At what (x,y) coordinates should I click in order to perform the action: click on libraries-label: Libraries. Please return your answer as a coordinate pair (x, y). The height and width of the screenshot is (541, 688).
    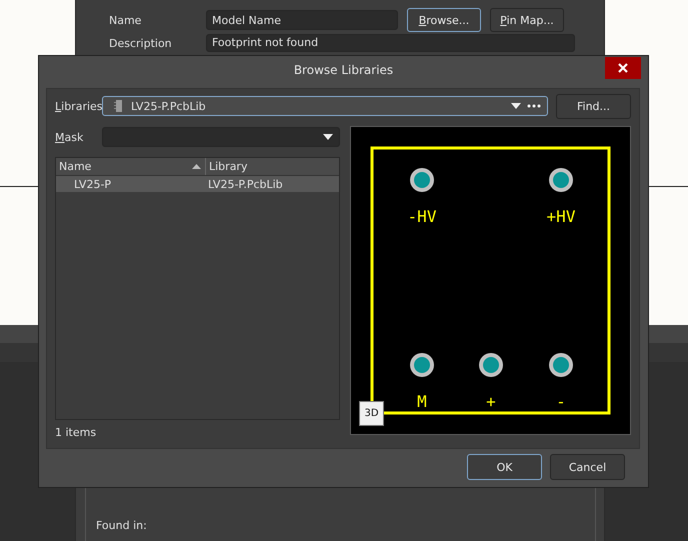
    Looking at the image, I should click on (78, 106).